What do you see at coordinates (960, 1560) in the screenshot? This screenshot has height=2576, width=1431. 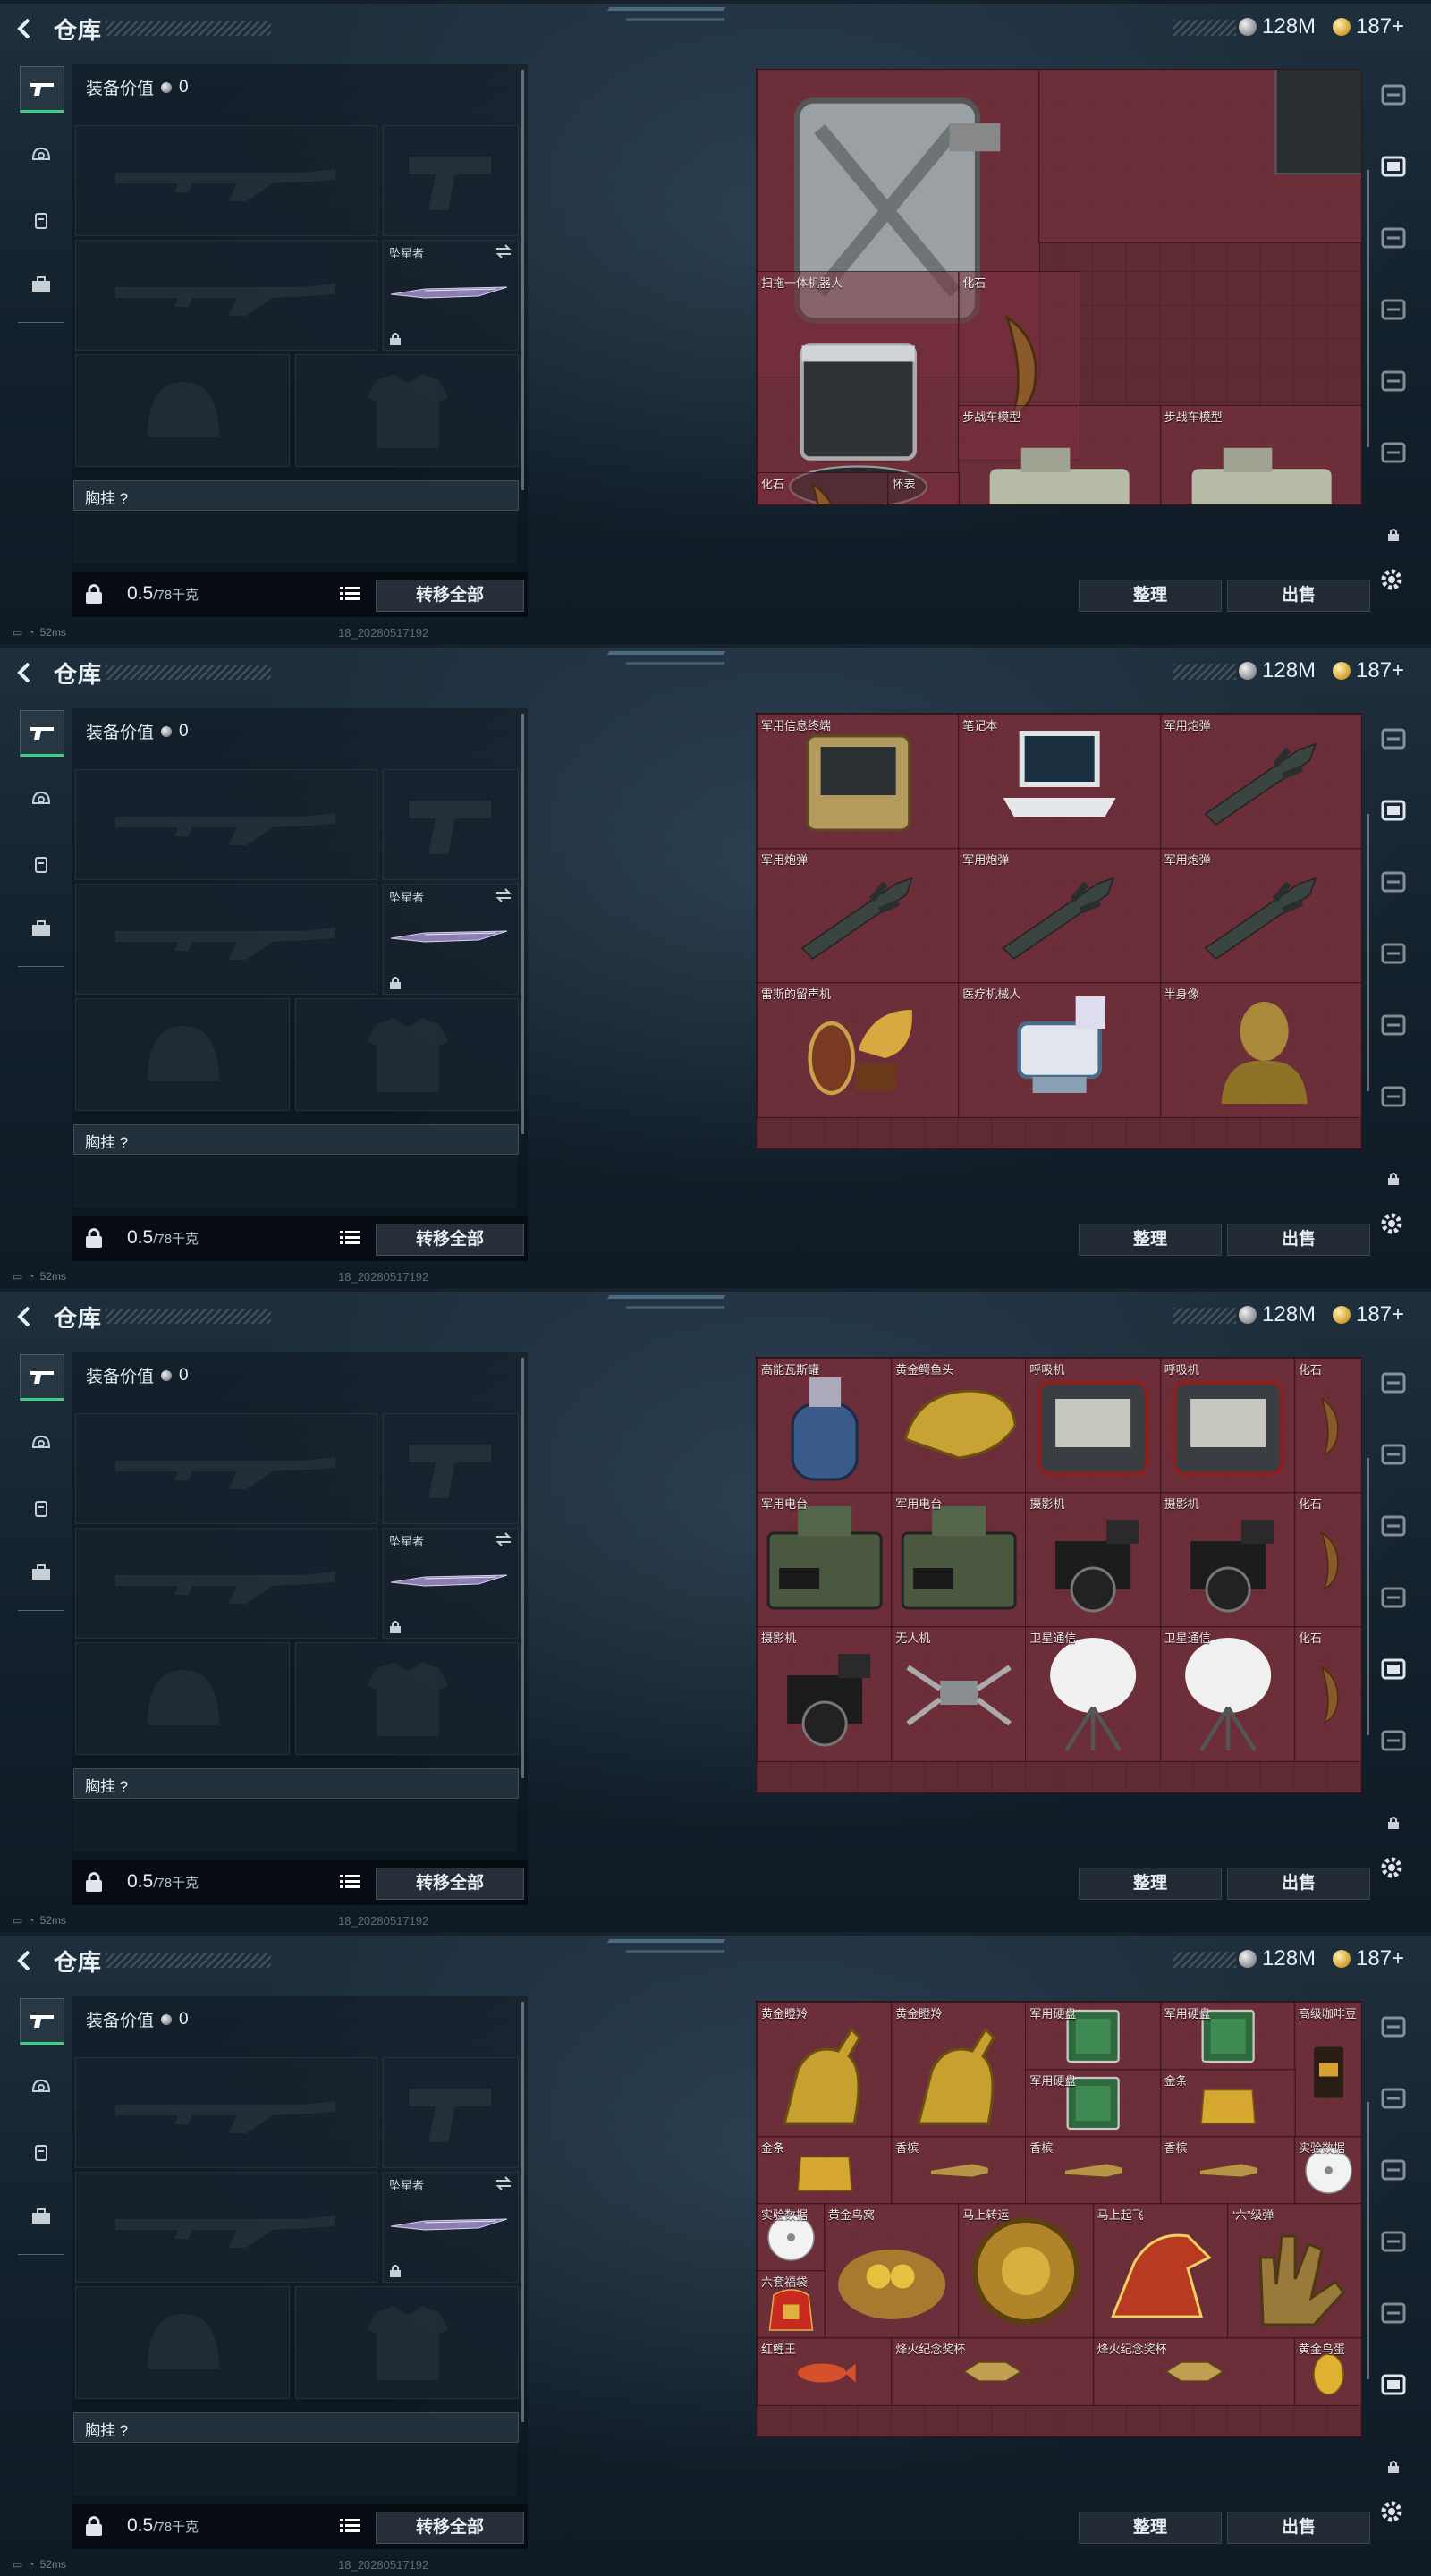 I see `storage-item: 军用电台` at bounding box center [960, 1560].